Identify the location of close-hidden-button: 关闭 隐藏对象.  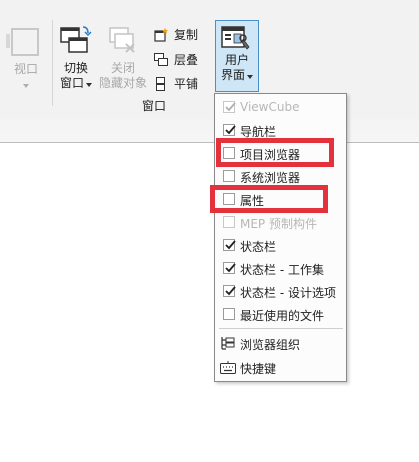
(123, 76).